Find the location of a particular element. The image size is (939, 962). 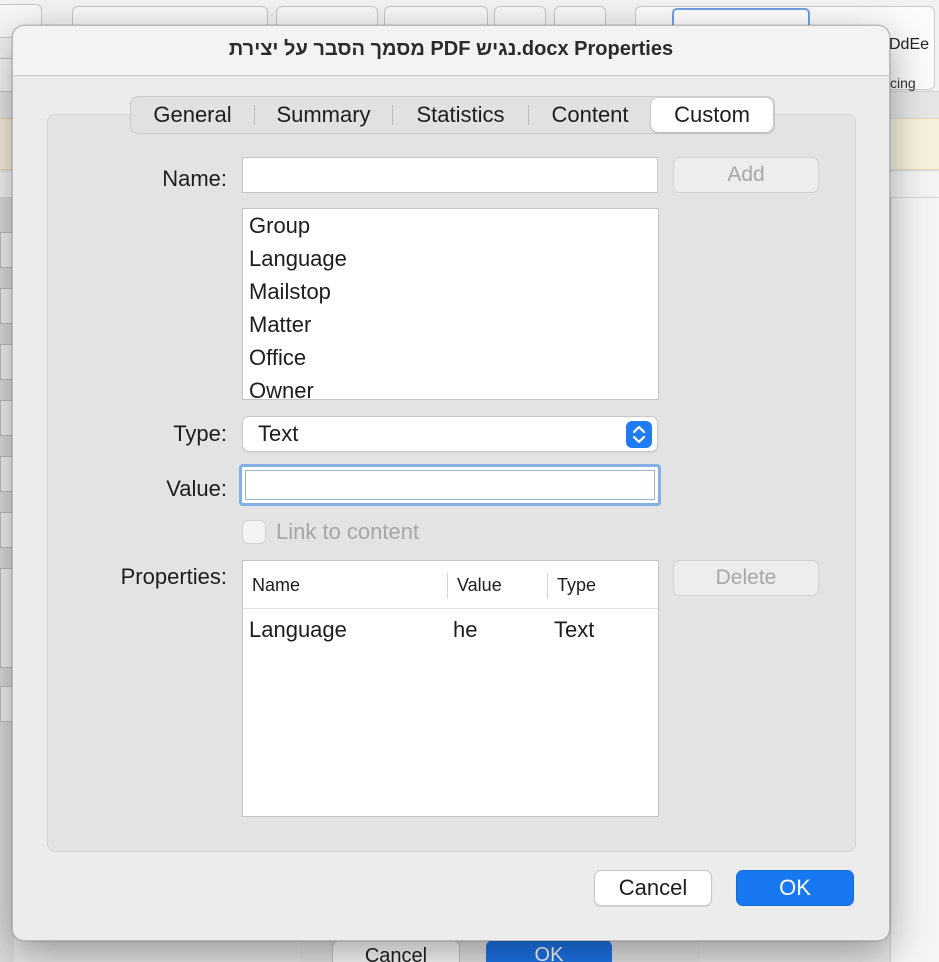

ok-button: OK is located at coordinates (795, 888).